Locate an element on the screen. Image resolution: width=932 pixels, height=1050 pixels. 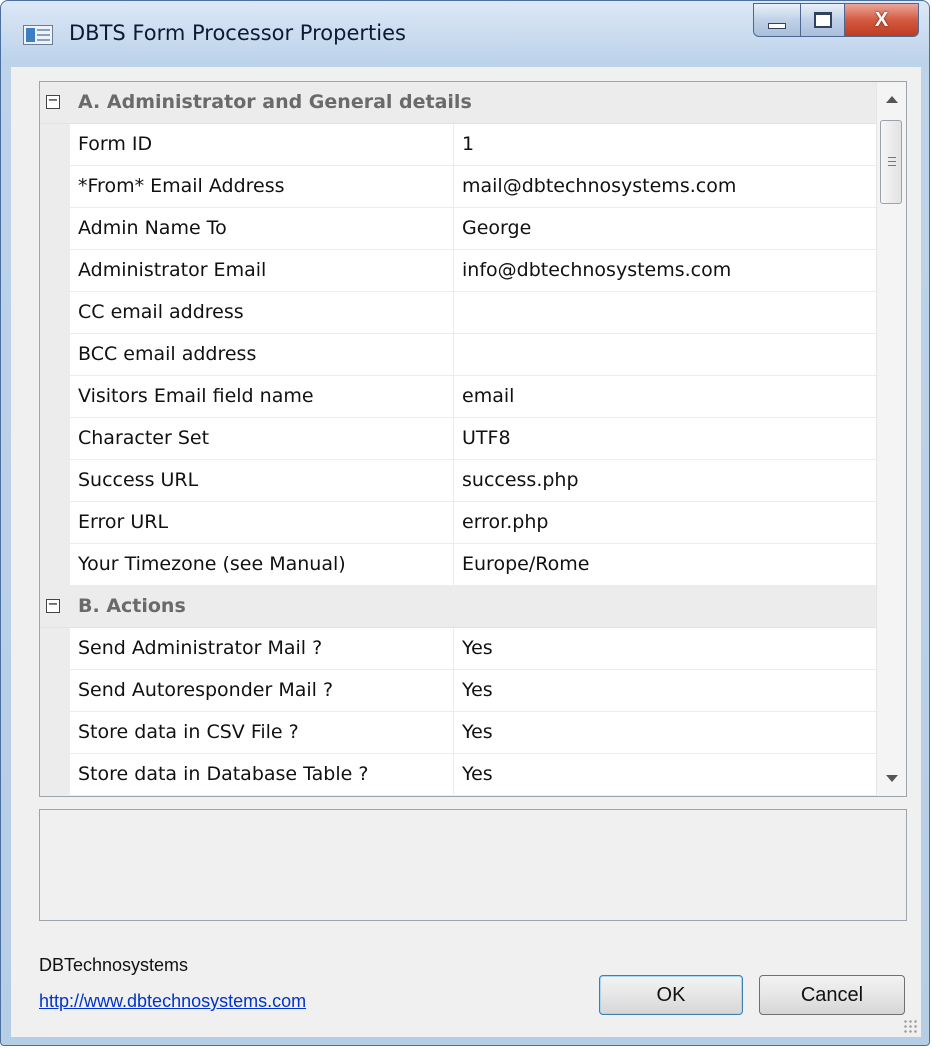
property-name: Store data in Database Table ? is located at coordinates (262, 774).